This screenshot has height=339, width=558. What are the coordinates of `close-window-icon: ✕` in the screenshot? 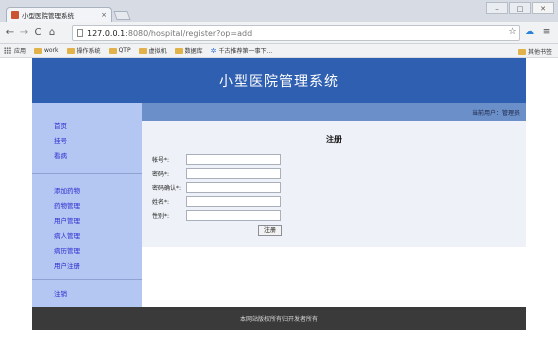 It's located at (543, 8).